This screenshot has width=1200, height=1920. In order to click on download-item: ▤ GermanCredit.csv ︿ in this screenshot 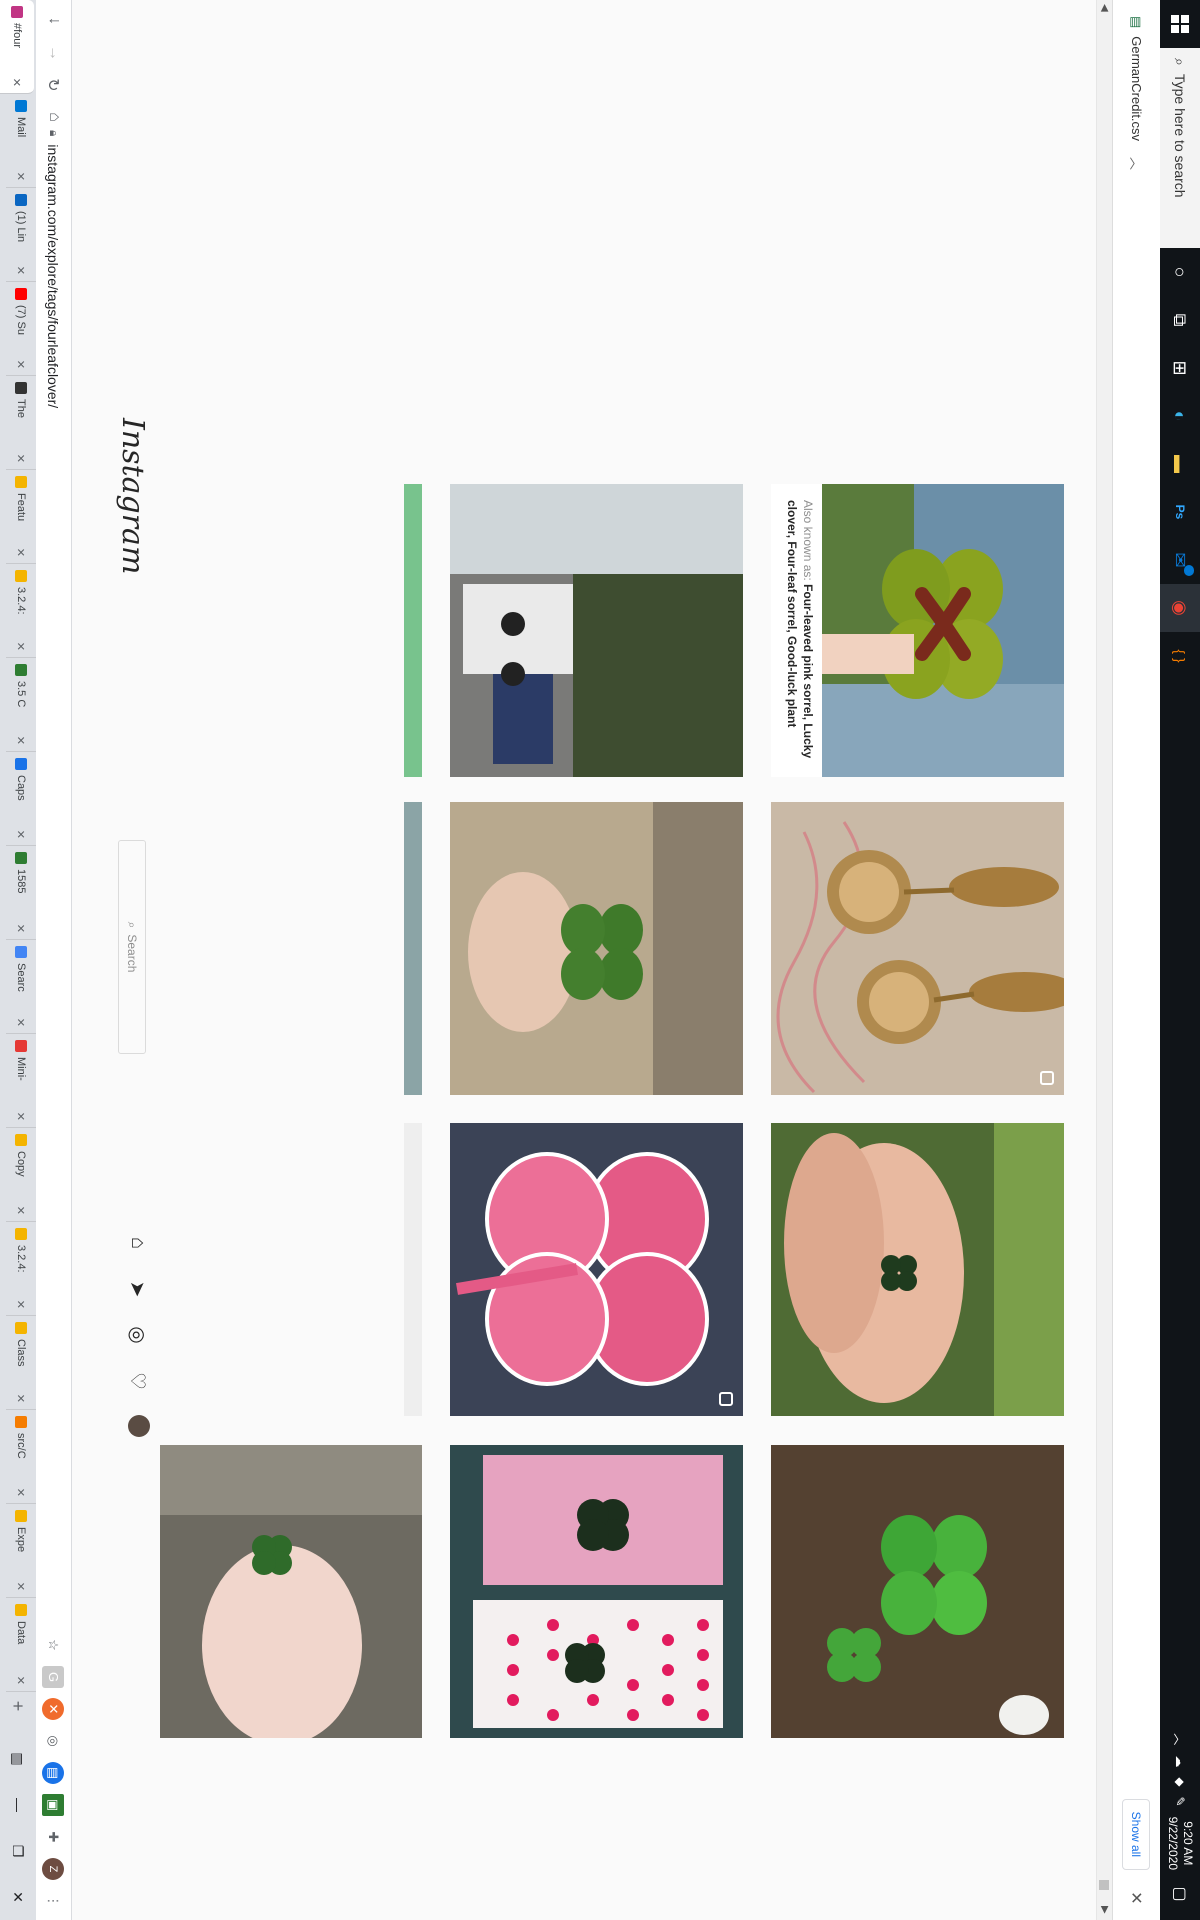, I will do `click(1137, 93)`.